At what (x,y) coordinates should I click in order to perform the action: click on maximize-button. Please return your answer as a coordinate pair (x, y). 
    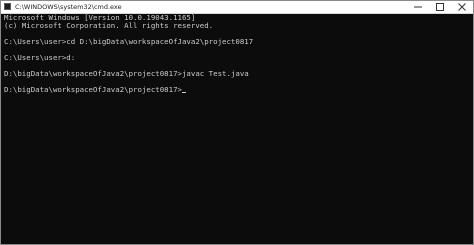
    Looking at the image, I should click on (440, 7).